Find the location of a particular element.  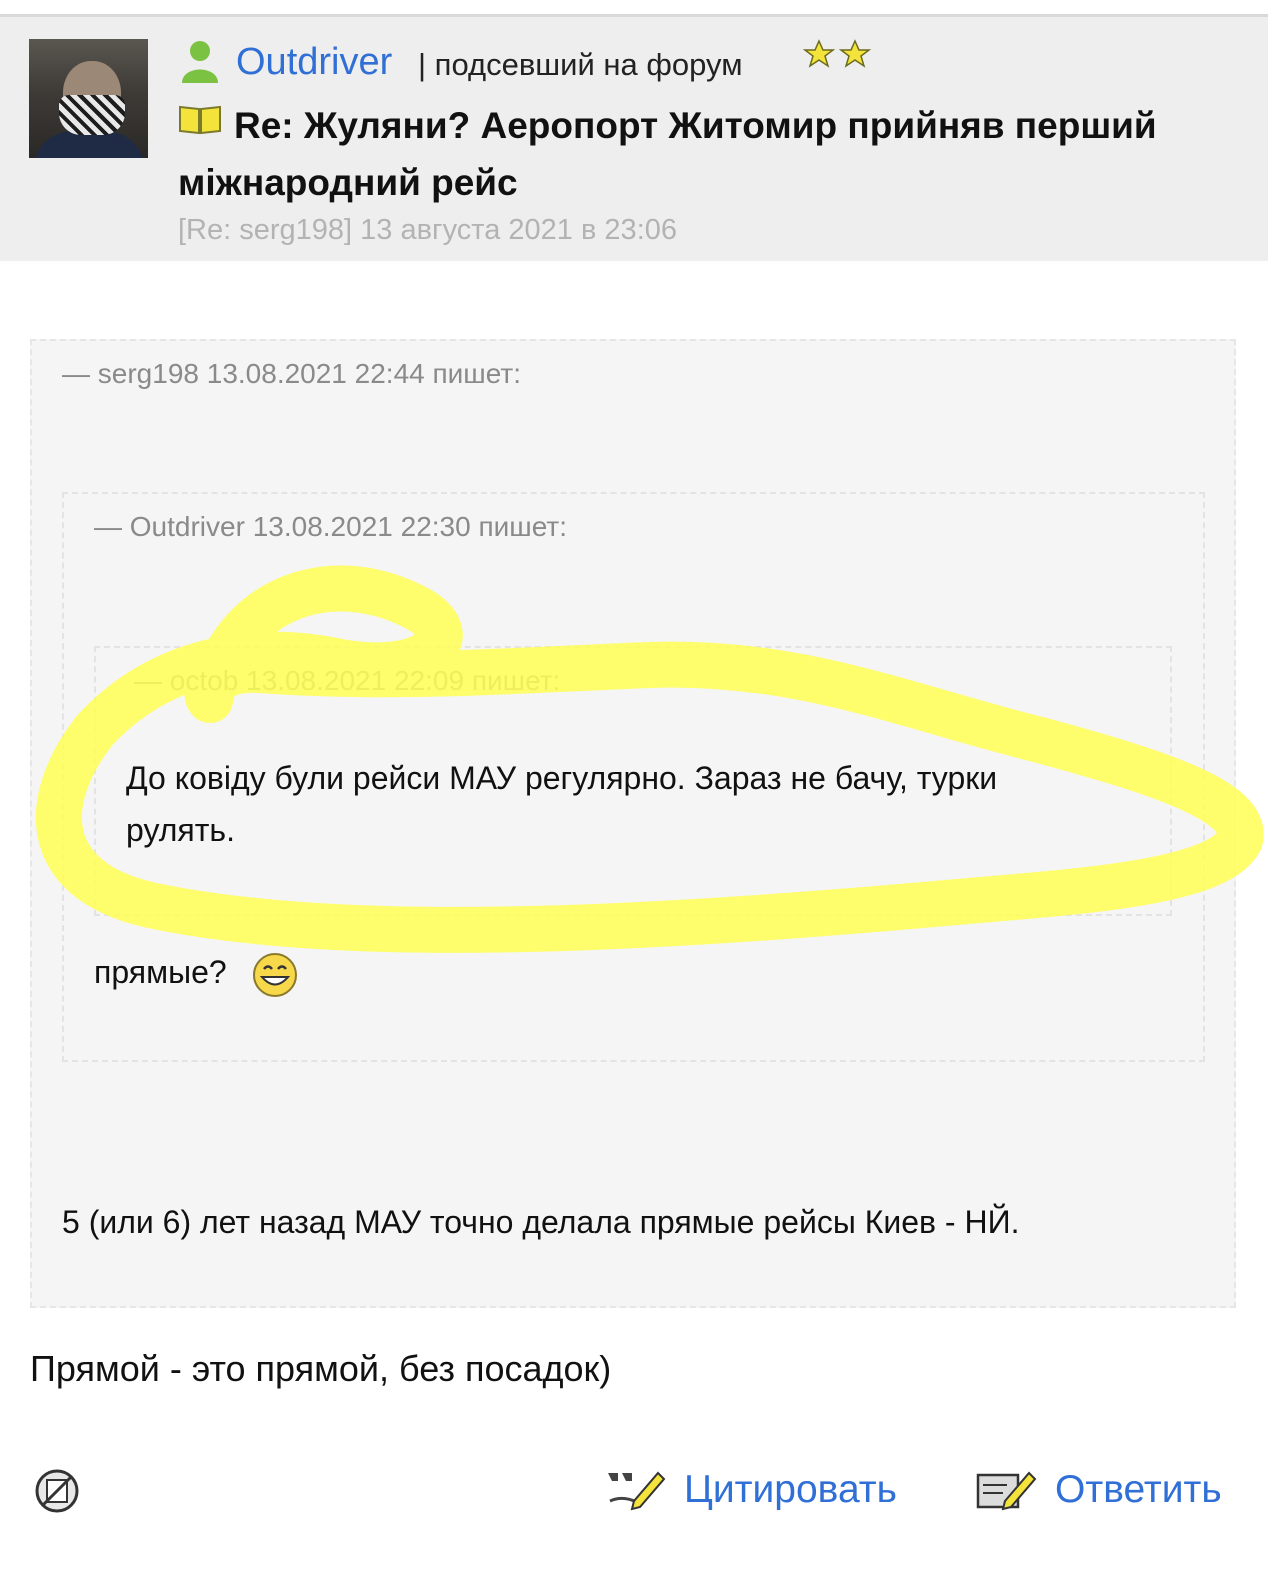

quote-button: Цитировать is located at coordinates (750, 1490).